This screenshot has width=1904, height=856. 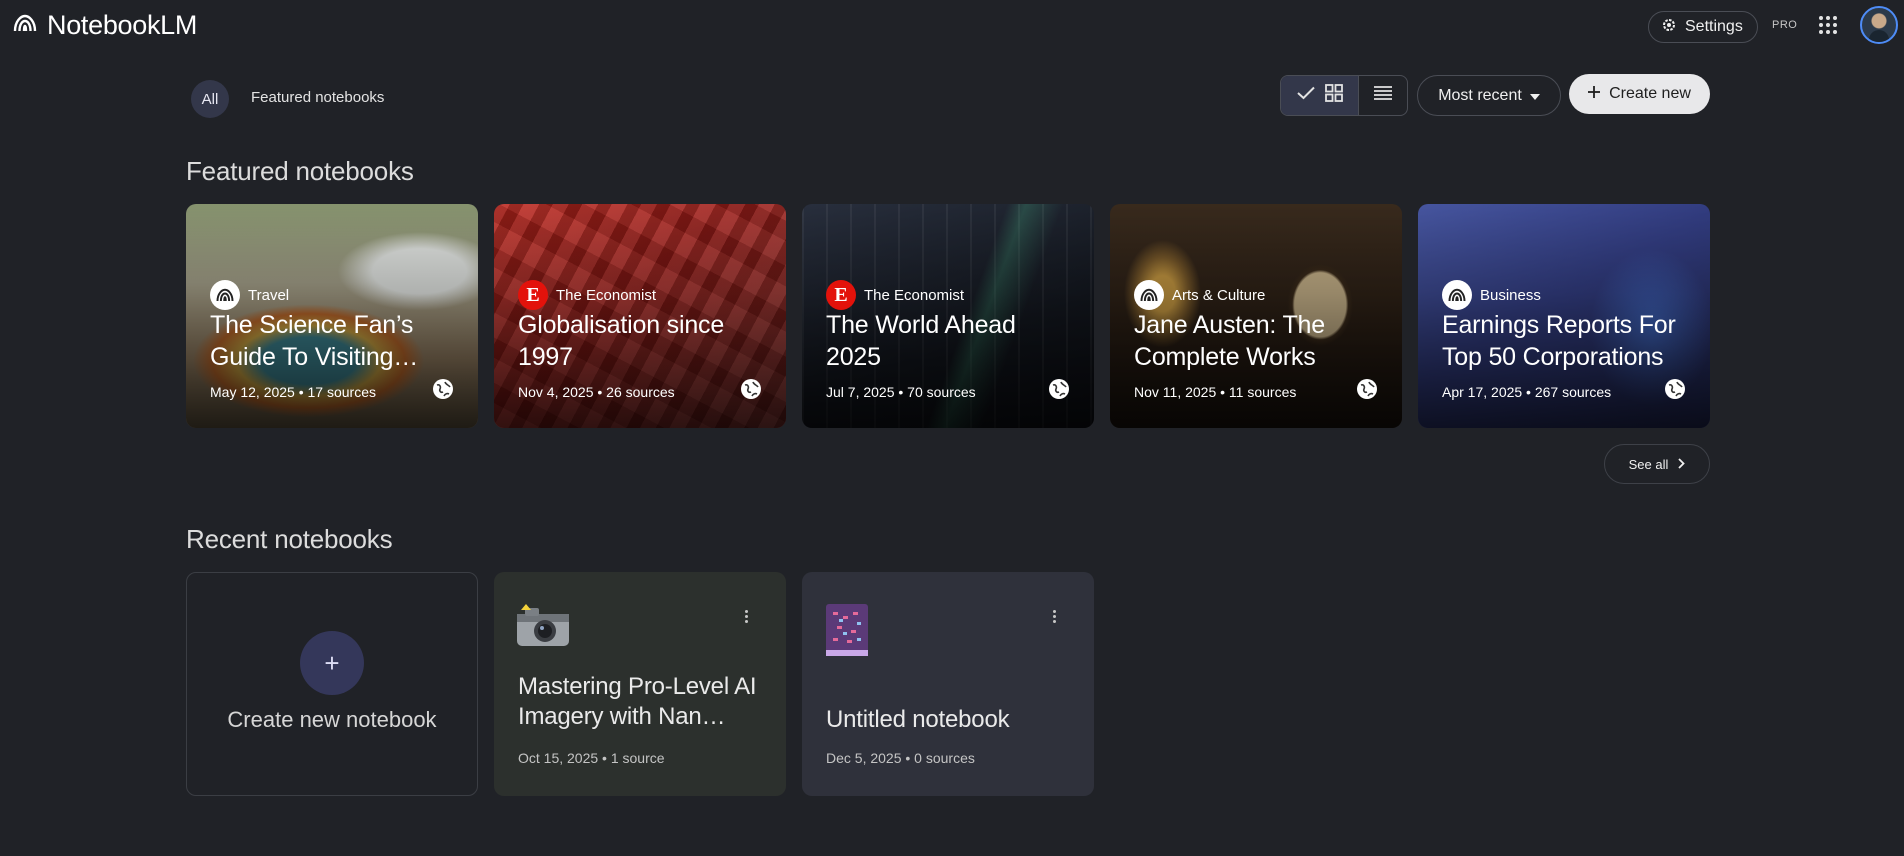 What do you see at coordinates (846, 632) in the screenshot?
I see `notebook-emoji-icon` at bounding box center [846, 632].